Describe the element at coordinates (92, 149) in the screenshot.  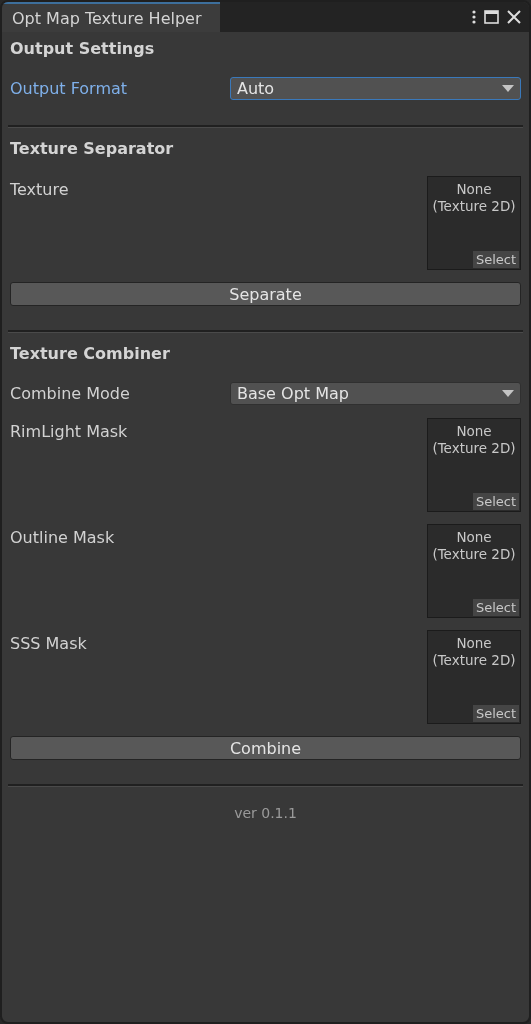
I see `section-title: Texture Separator` at that location.